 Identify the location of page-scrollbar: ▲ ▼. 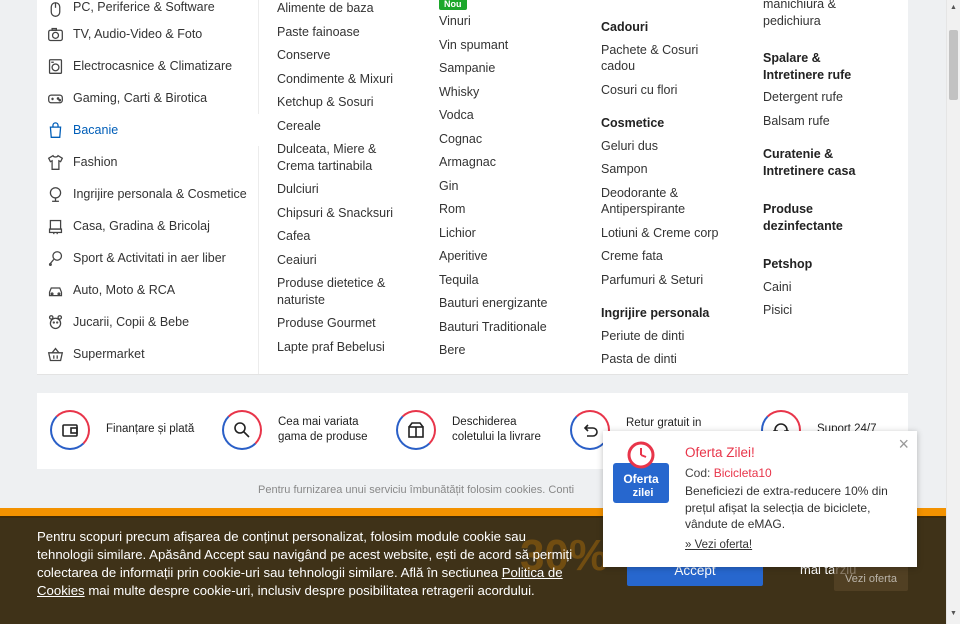
(953, 312).